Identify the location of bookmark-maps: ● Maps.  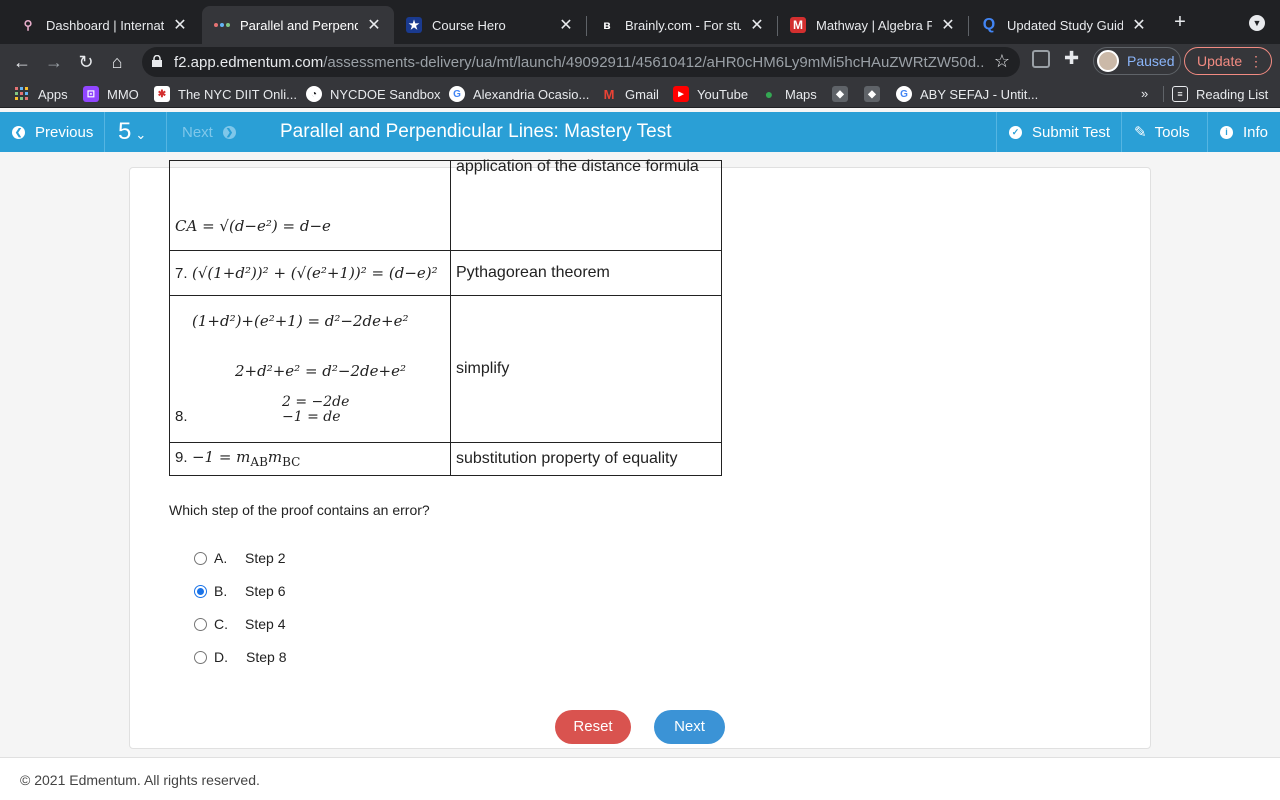
(789, 94).